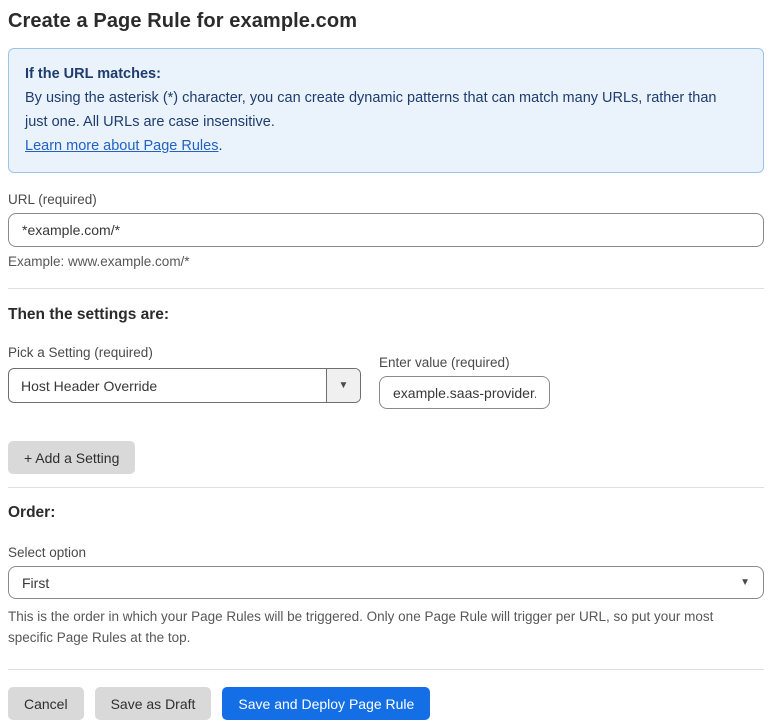 The image size is (772, 720). Describe the element at coordinates (386, 146) in the screenshot. I see `info-box-link-line: Learn more about Page Rules.` at that location.